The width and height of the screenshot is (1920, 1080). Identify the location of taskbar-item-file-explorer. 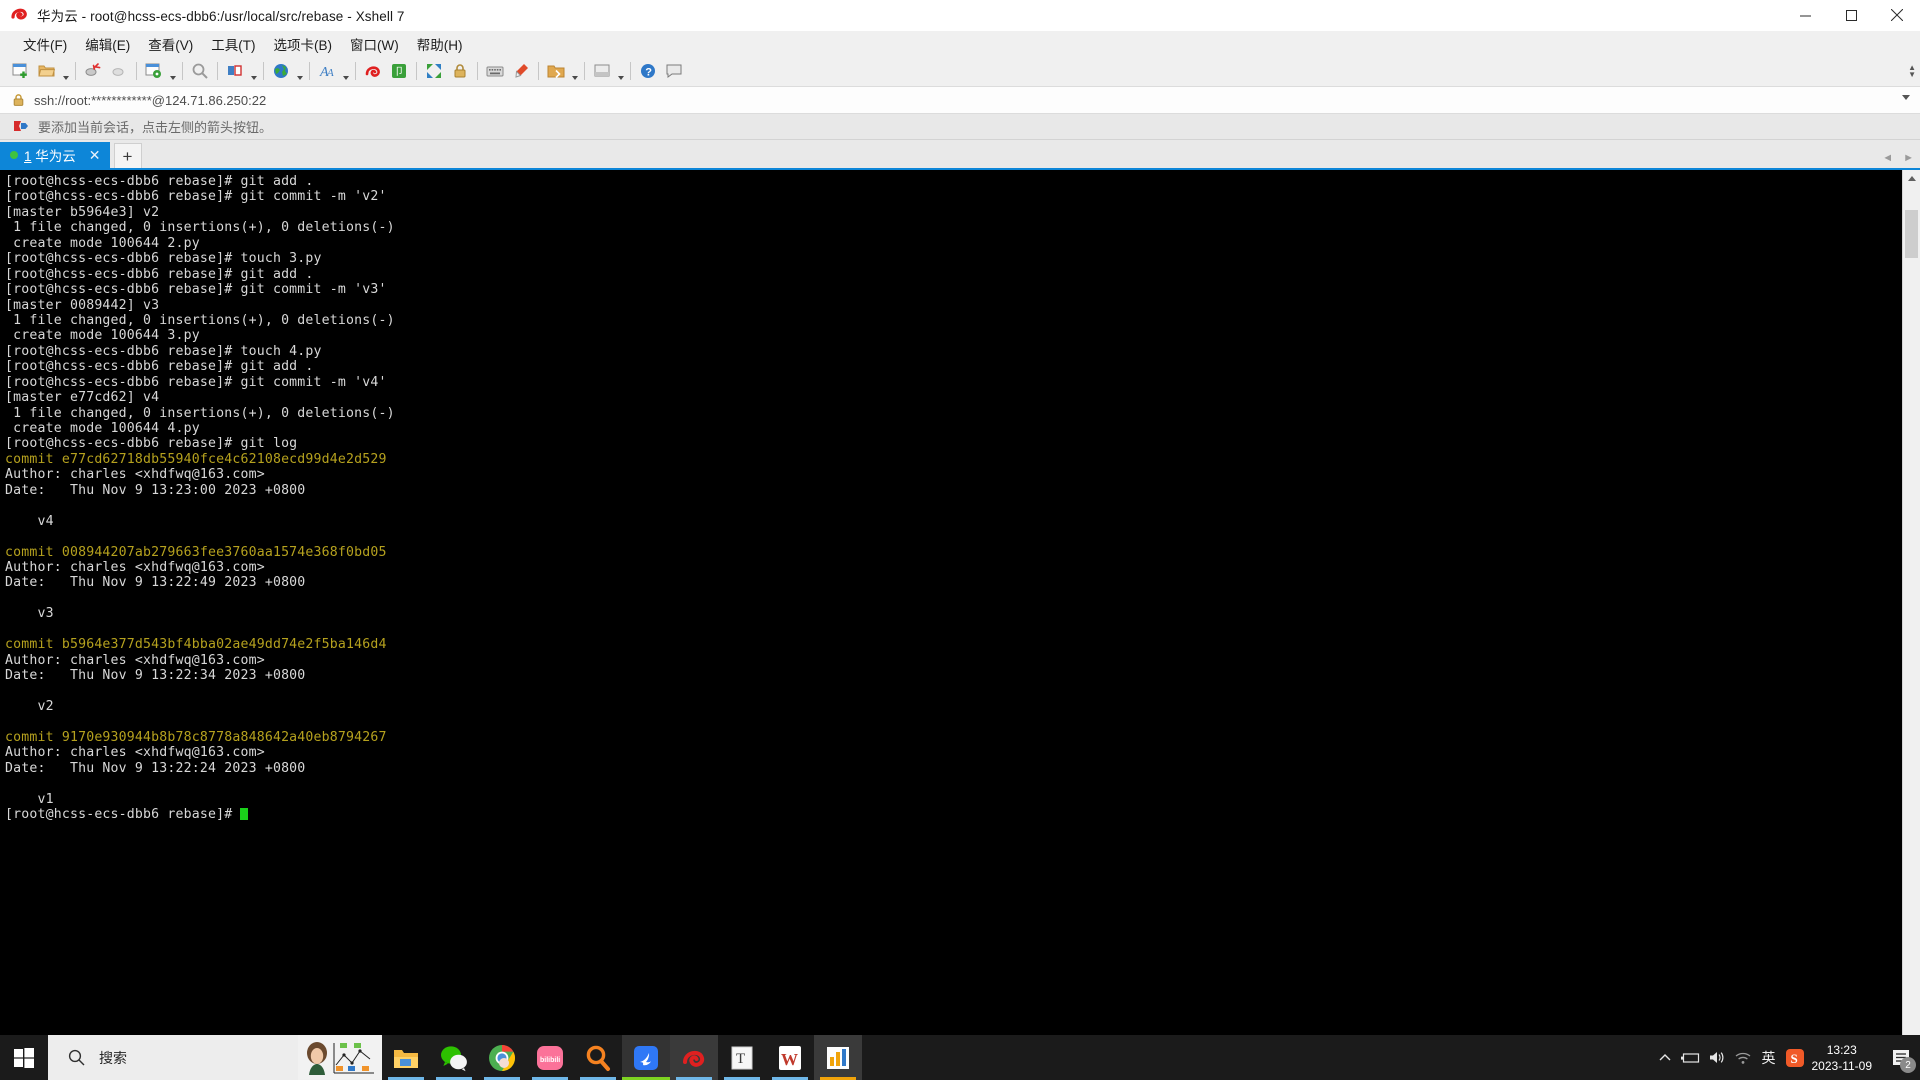
(406, 1057).